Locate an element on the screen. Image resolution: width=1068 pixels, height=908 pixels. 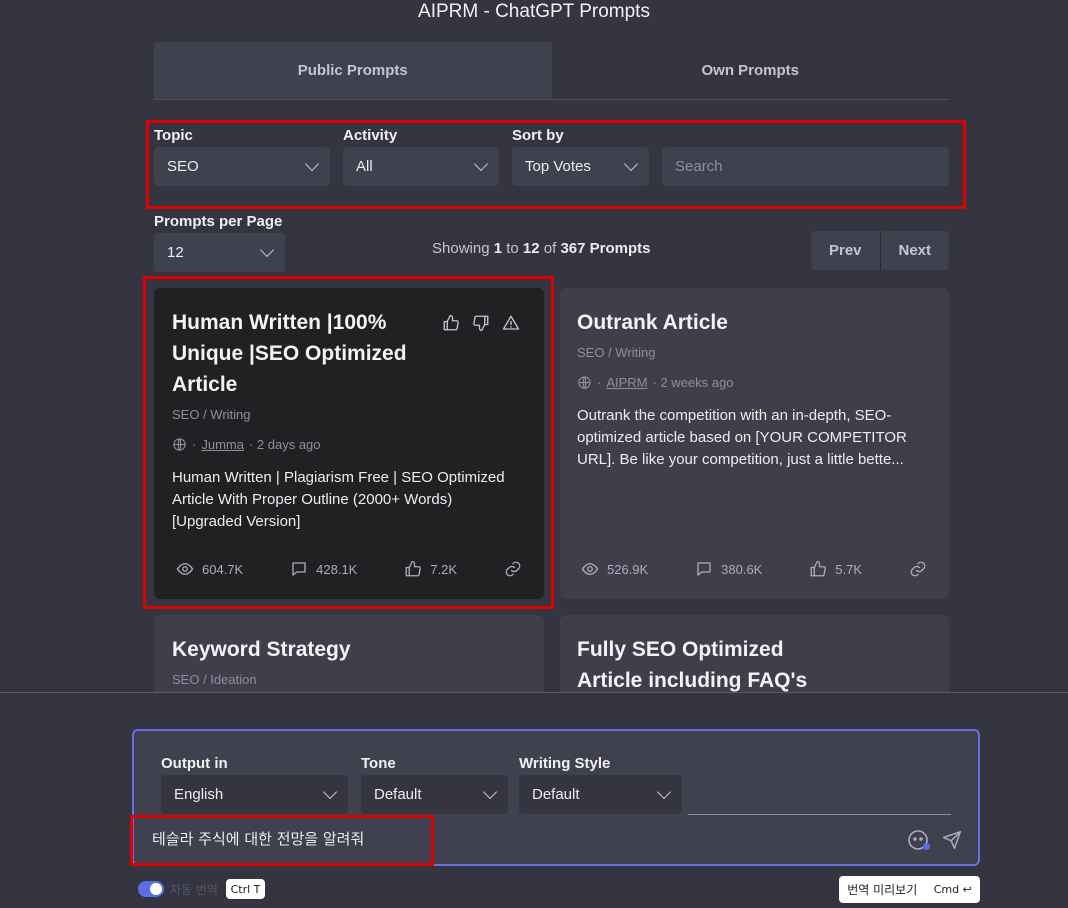
likes-stat: 5.7K is located at coordinates (835, 569).